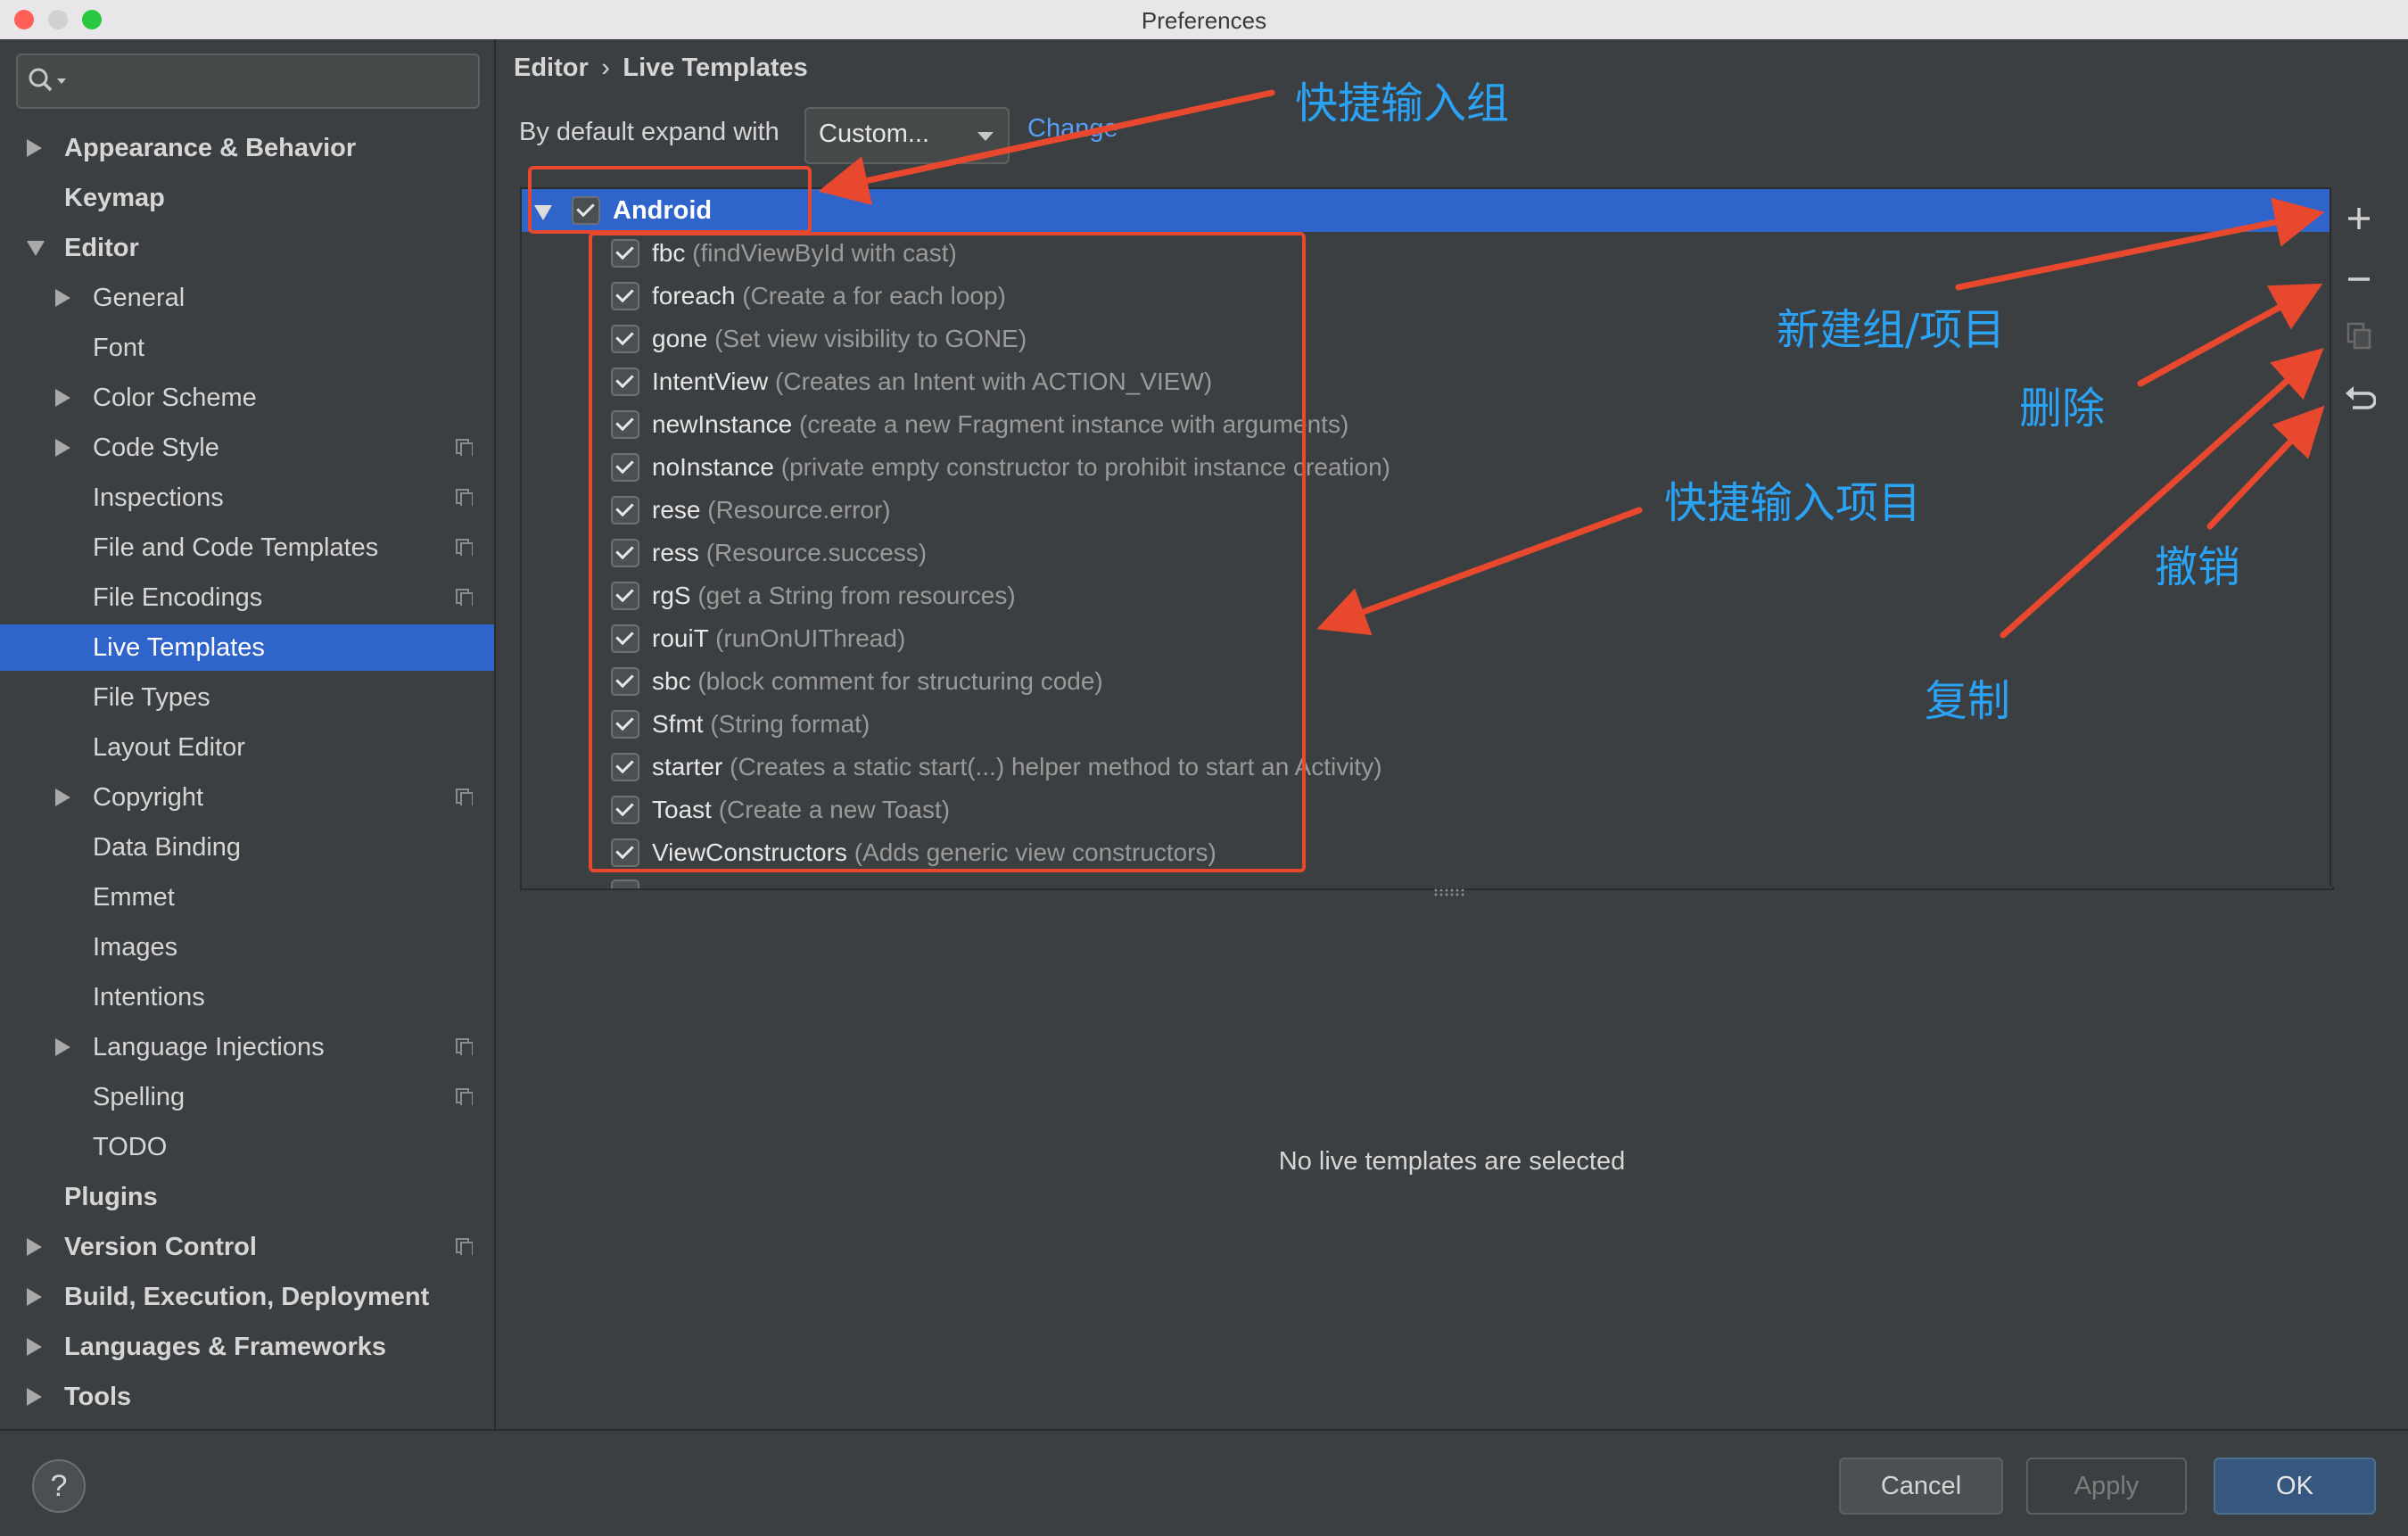 This screenshot has width=2408, height=1536. I want to click on arrow-to-group, so click(1046, 147).